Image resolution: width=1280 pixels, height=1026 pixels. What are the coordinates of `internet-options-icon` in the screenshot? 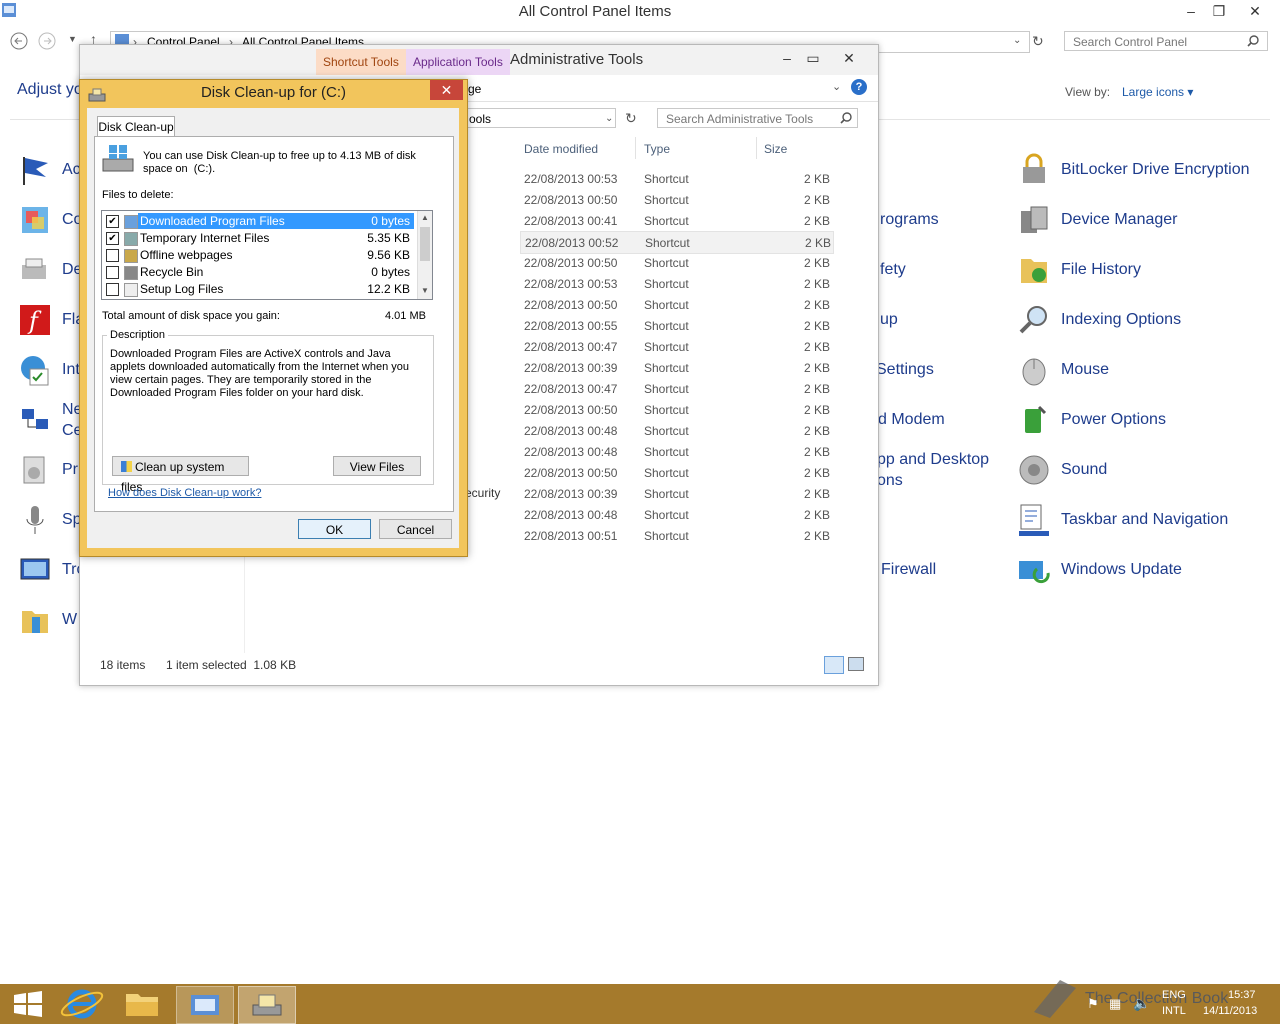 It's located at (35, 370).